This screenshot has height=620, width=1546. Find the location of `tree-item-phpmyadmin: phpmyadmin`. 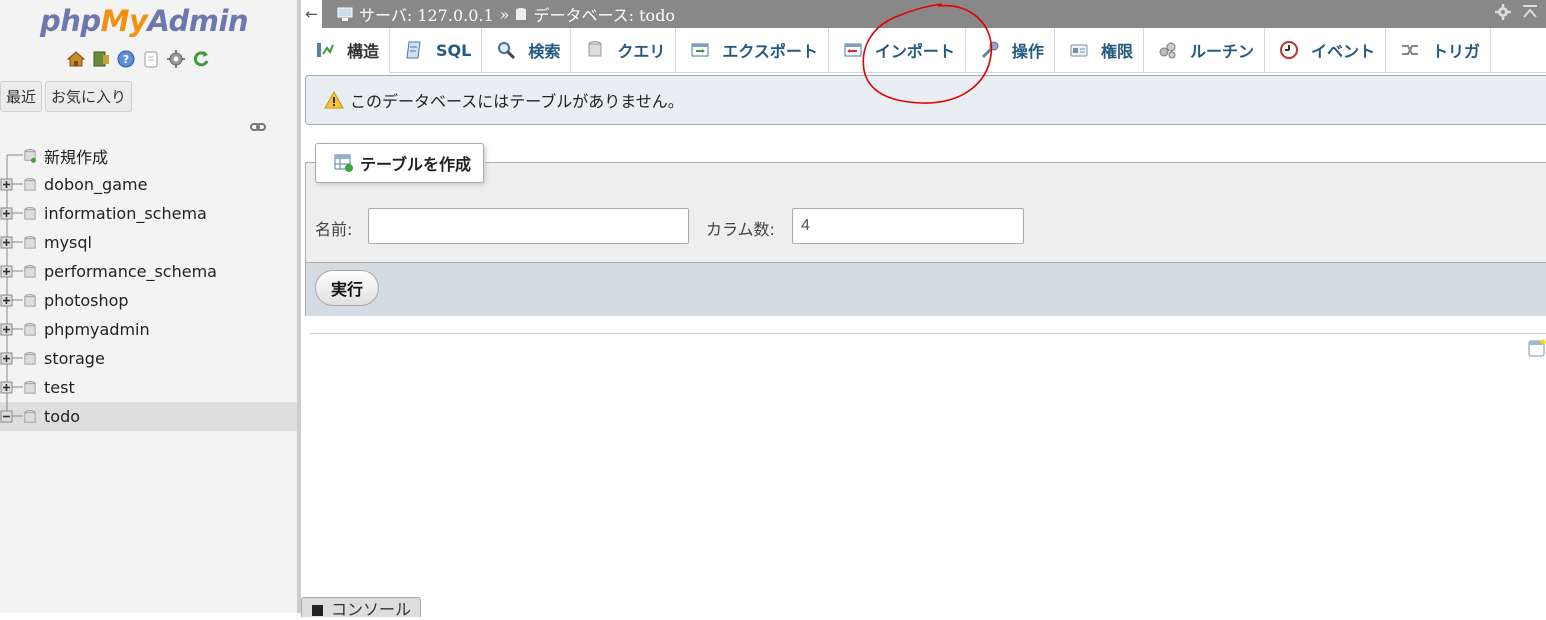

tree-item-phpmyadmin: phpmyadmin is located at coordinates (148, 329).